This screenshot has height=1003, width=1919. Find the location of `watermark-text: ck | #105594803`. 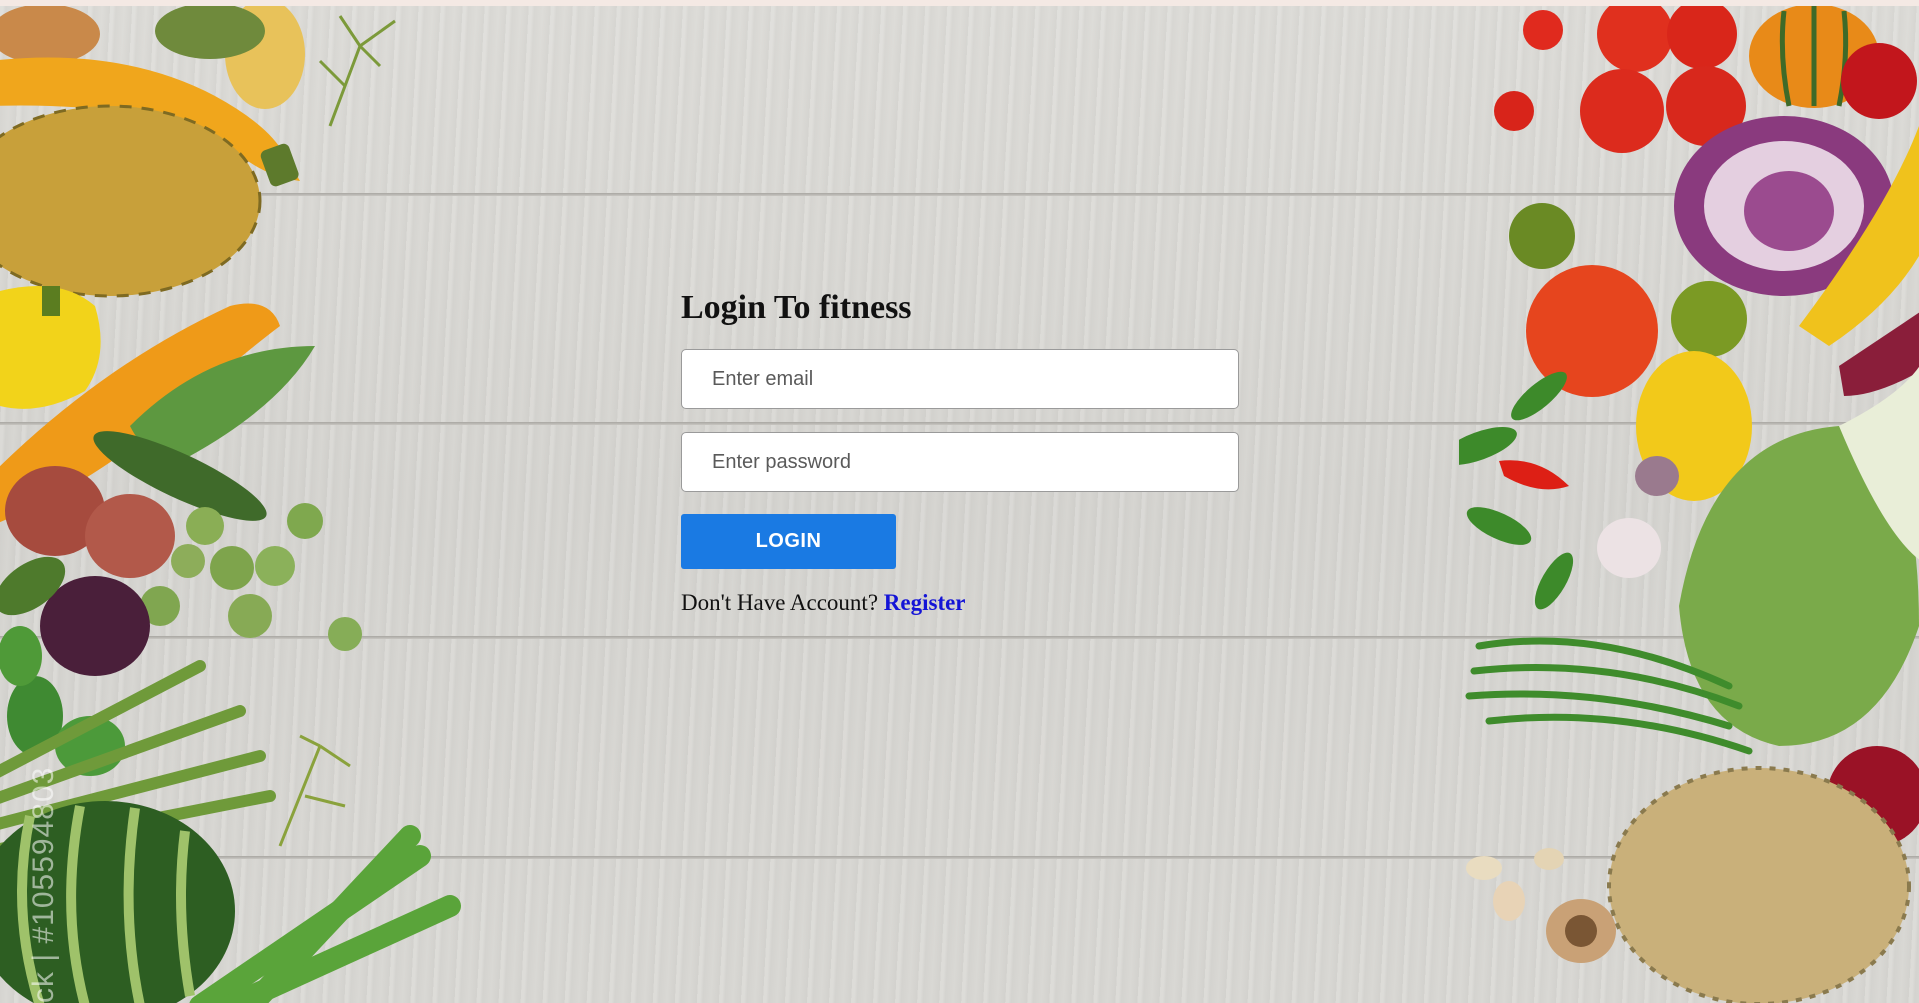

watermark-text: ck | #105594803 is located at coordinates (43, 884).